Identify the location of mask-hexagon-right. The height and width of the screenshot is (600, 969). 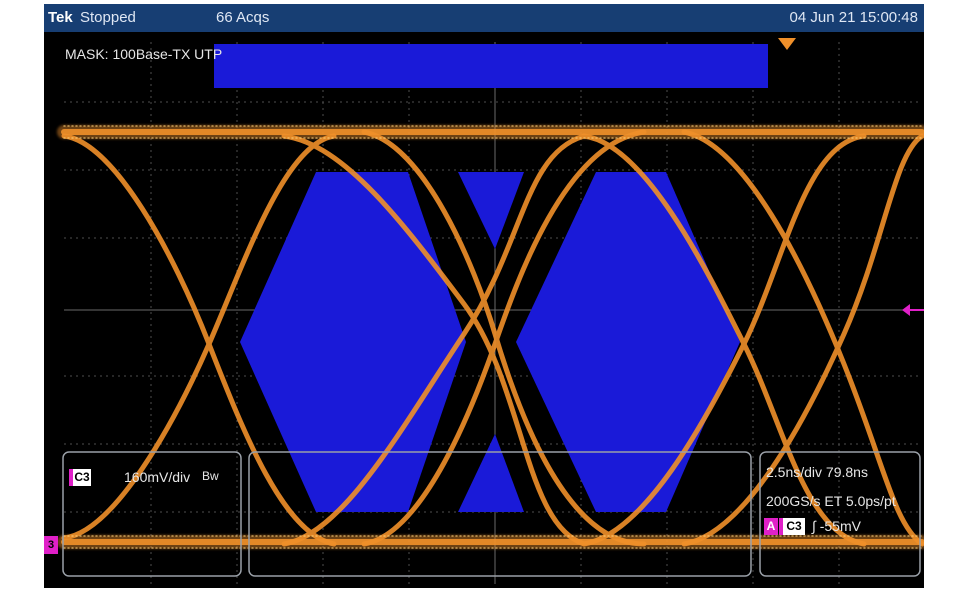
(628, 342).